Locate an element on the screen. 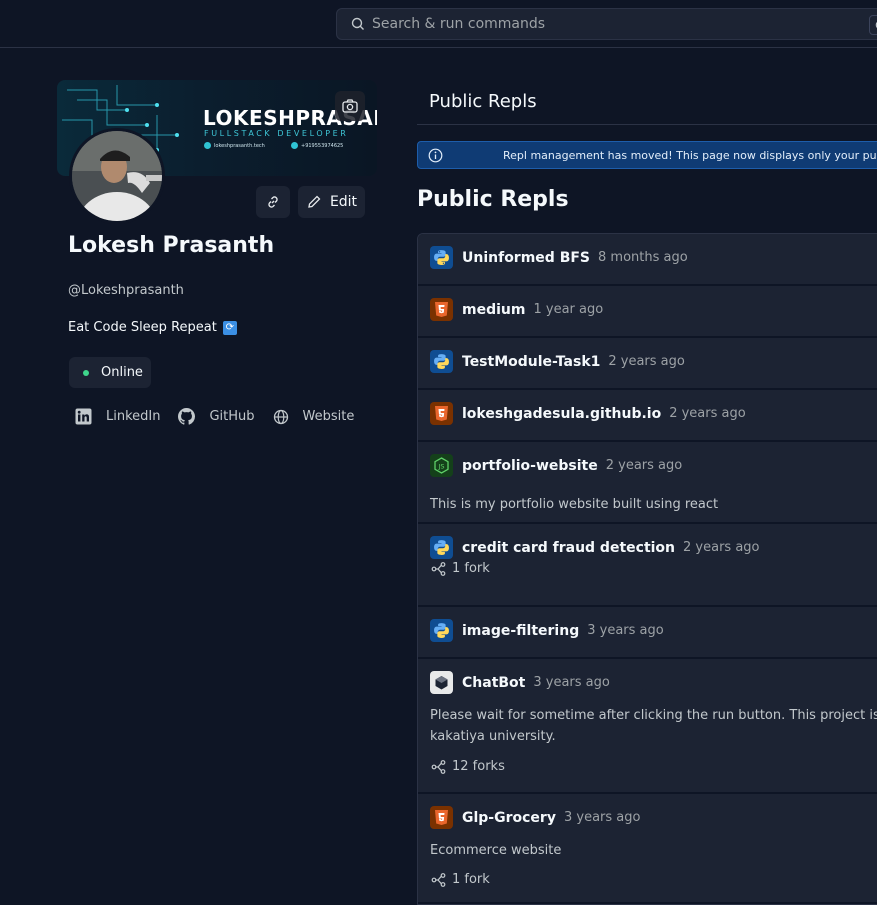  linkedin-icon is located at coordinates (83, 416).